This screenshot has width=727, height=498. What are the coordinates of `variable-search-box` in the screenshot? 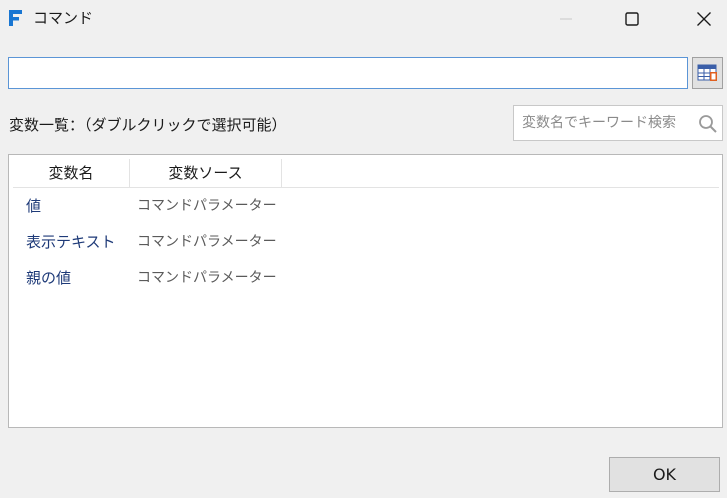 It's located at (618, 123).